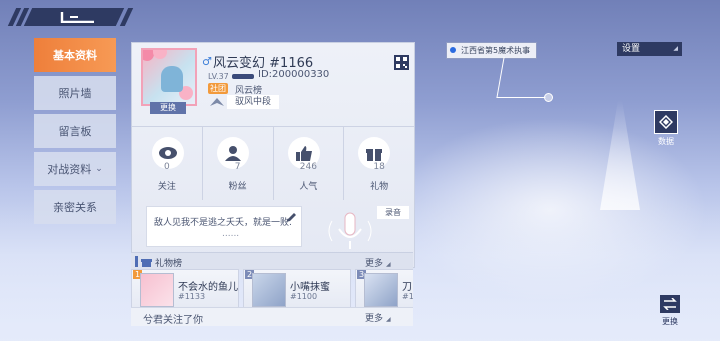 This screenshot has width=720, height=341. What do you see at coordinates (208, 287) in the screenshot?
I see `gift-giver-name: 不会水的鱼儿` at bounding box center [208, 287].